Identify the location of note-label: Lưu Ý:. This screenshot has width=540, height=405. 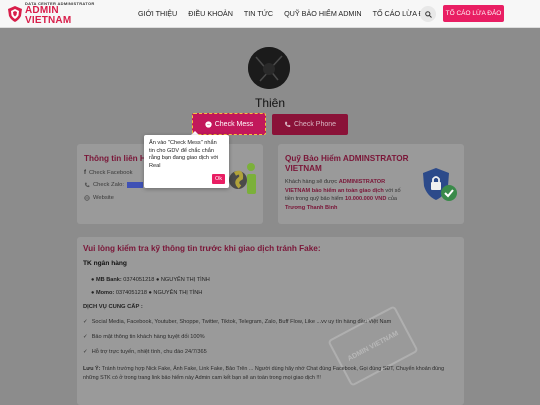
(92, 369).